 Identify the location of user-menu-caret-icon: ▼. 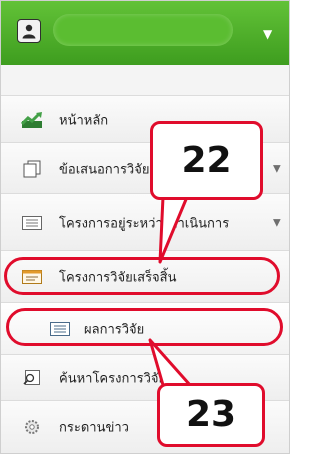
(267, 34).